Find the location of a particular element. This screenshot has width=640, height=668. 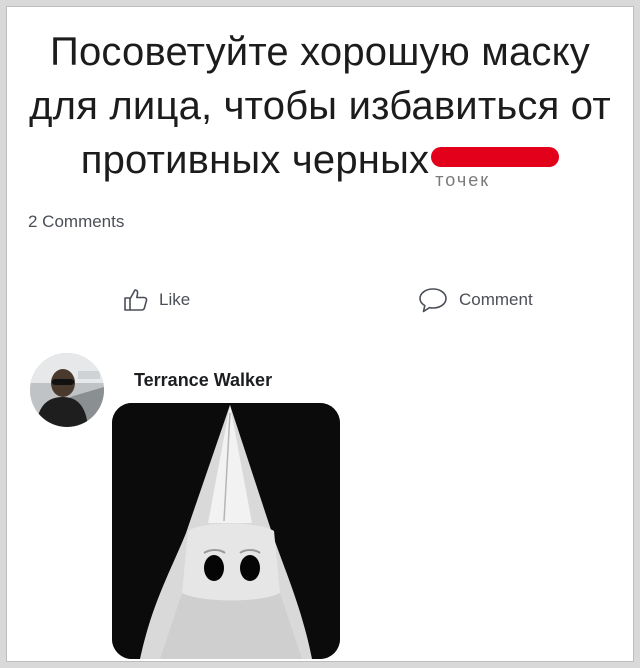

comments-count: 2 Comments is located at coordinates (76, 222).